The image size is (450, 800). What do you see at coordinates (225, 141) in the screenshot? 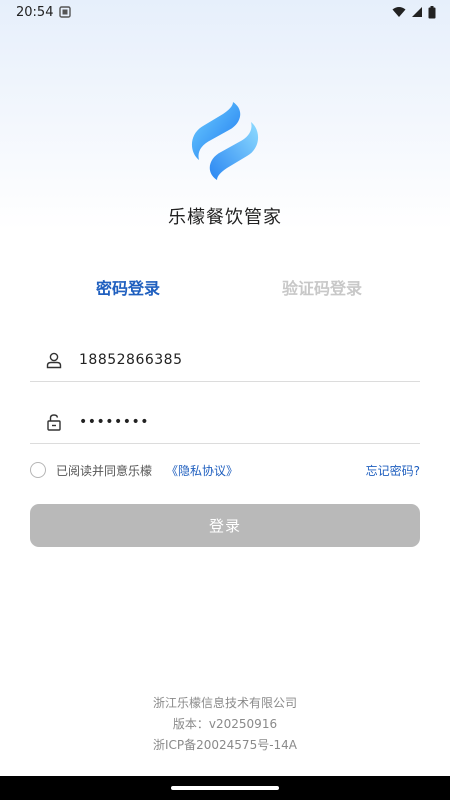
I see `app-logo` at bounding box center [225, 141].